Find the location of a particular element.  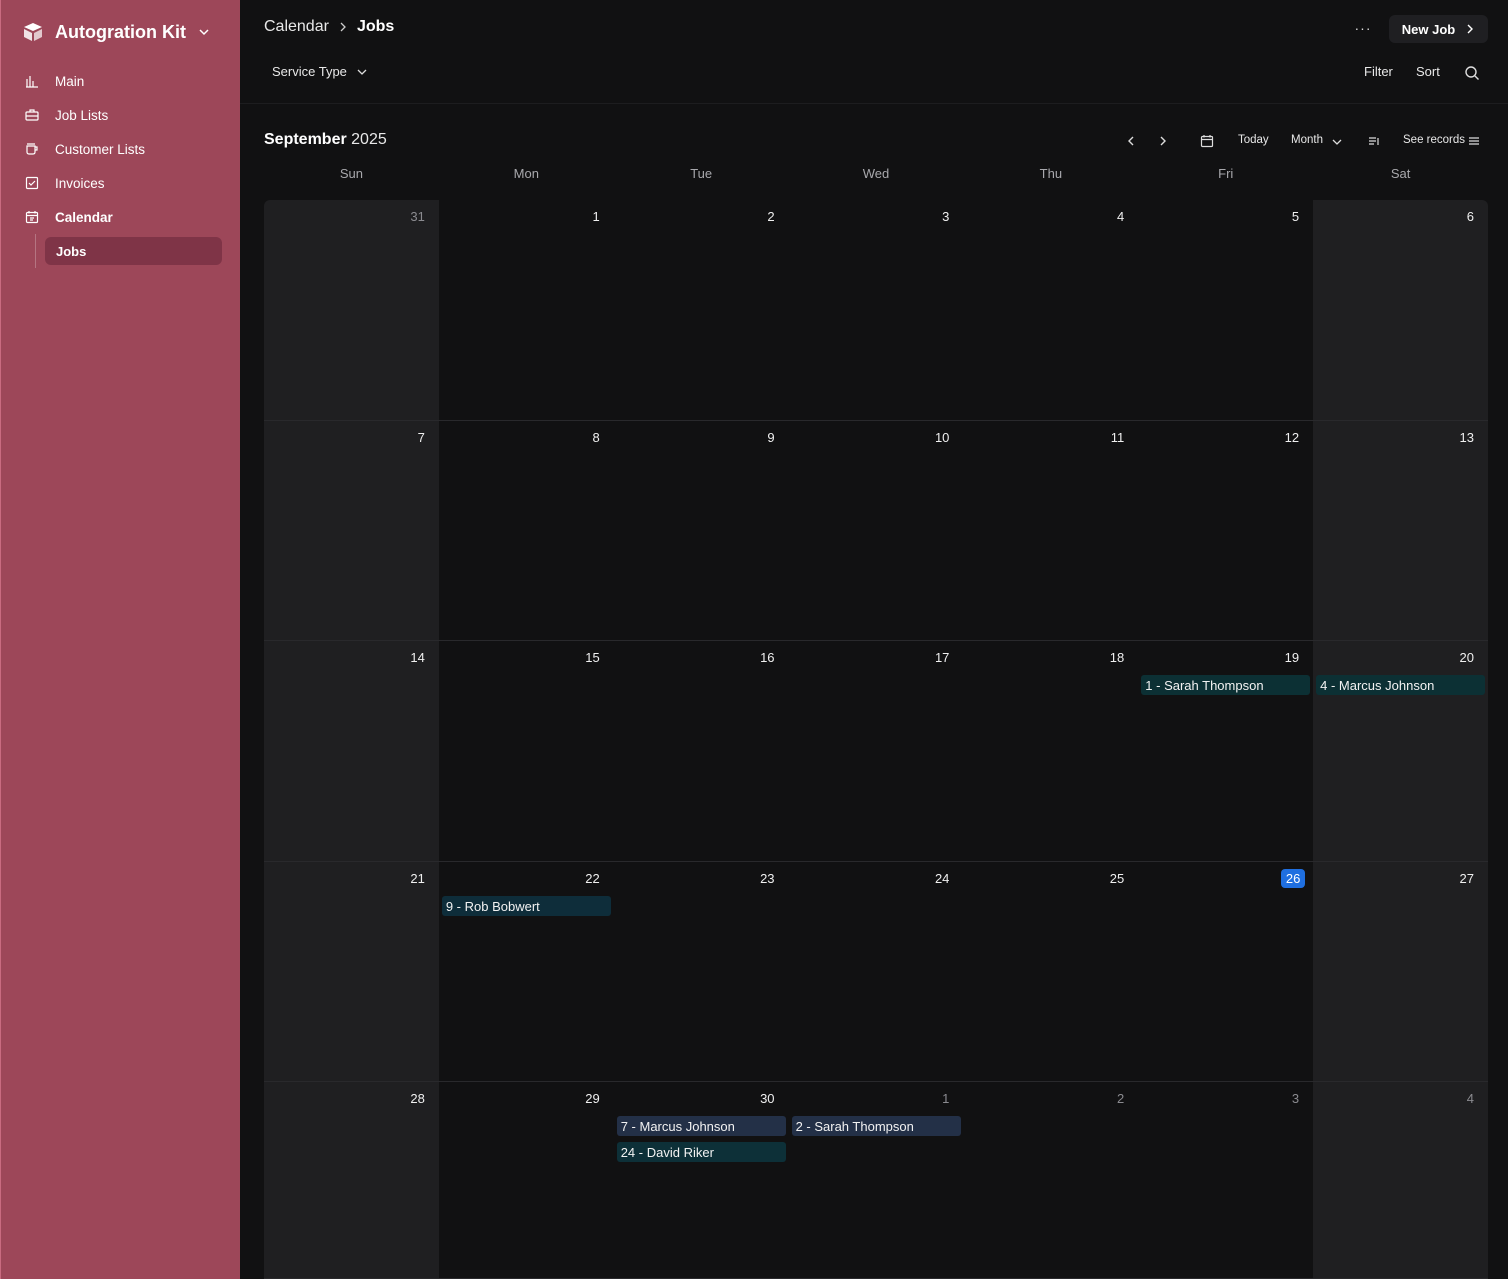

day-number: 21 is located at coordinates (417, 878).